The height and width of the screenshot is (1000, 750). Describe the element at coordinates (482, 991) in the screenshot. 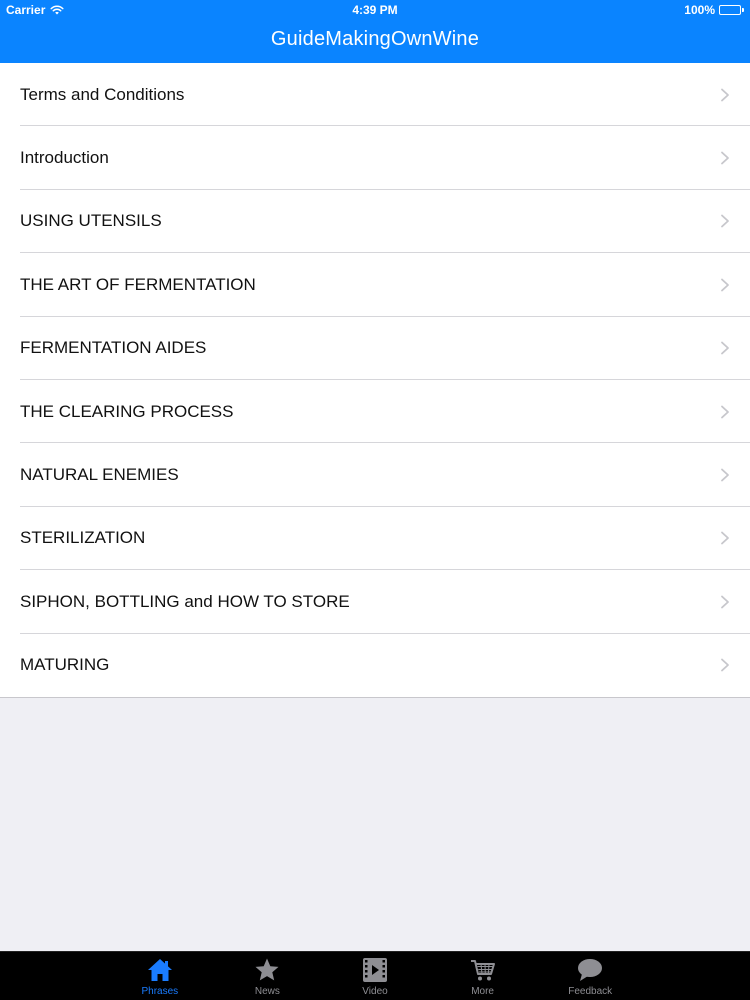

I see `tab-label: More` at that location.